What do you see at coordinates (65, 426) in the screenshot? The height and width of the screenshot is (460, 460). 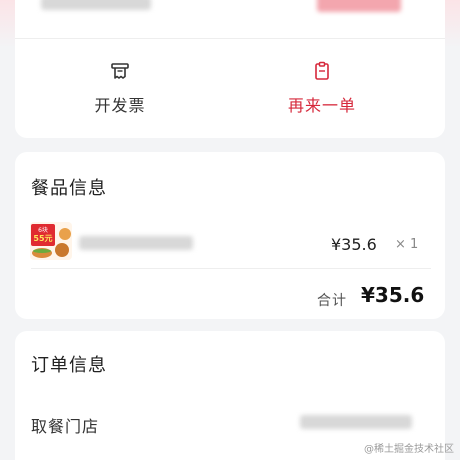 I see `pickup-store-label: 取餐门店` at bounding box center [65, 426].